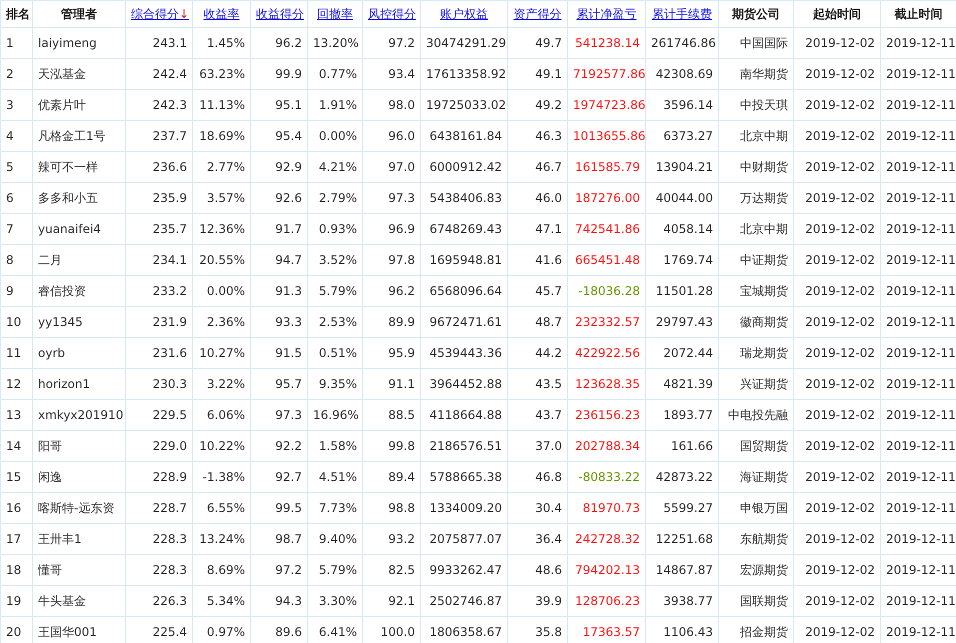 The image size is (956, 643). I want to click on table-cell: 3938.77, so click(688, 601).